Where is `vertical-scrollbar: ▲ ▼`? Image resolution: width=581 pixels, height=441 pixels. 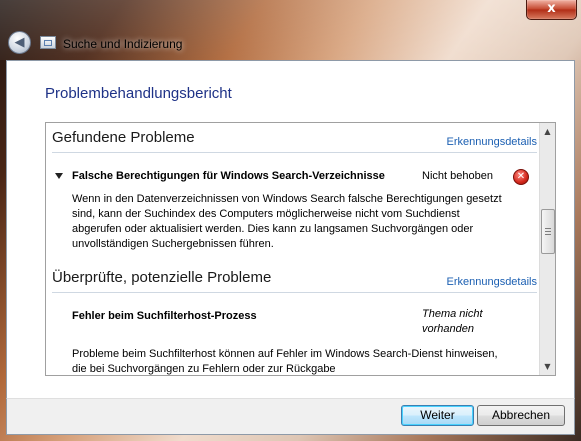 vertical-scrollbar: ▲ ▼ is located at coordinates (547, 249).